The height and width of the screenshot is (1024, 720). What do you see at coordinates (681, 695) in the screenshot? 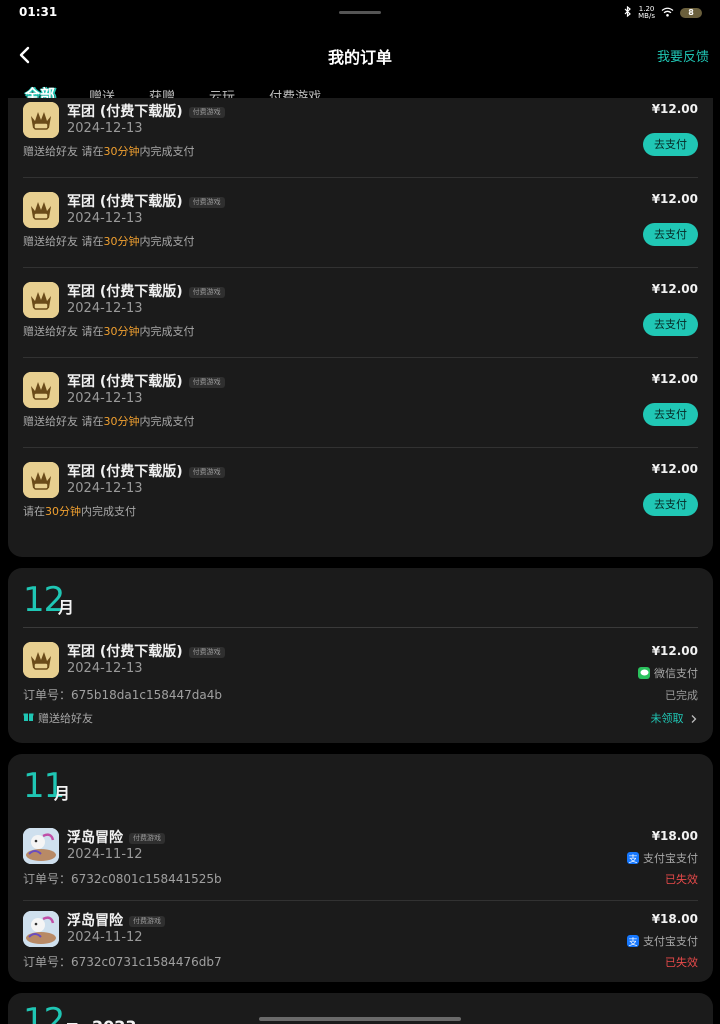
I see `order-status: 已完成` at bounding box center [681, 695].